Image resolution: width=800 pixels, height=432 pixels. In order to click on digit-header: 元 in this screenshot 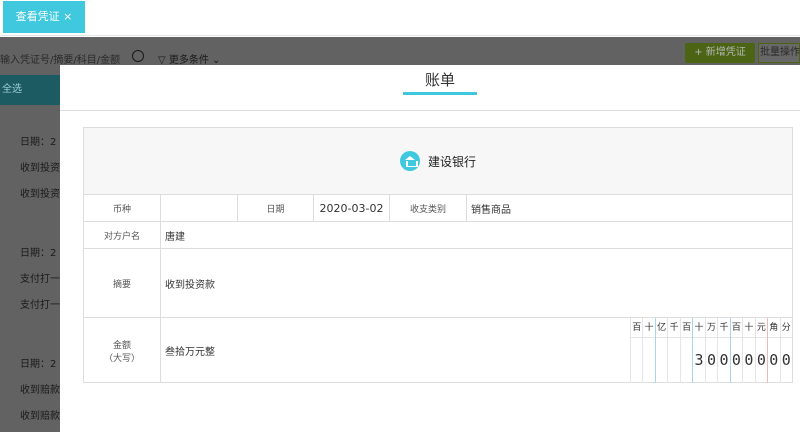, I will do `click(761, 328)`.